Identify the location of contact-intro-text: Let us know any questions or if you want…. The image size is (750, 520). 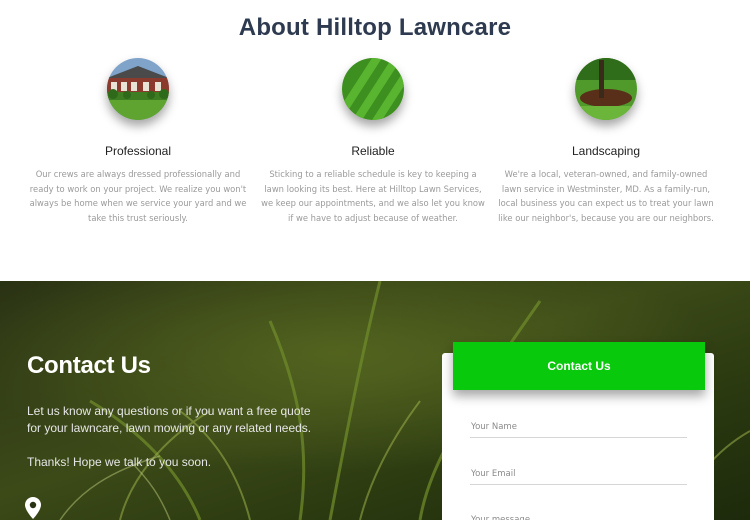
(169, 419).